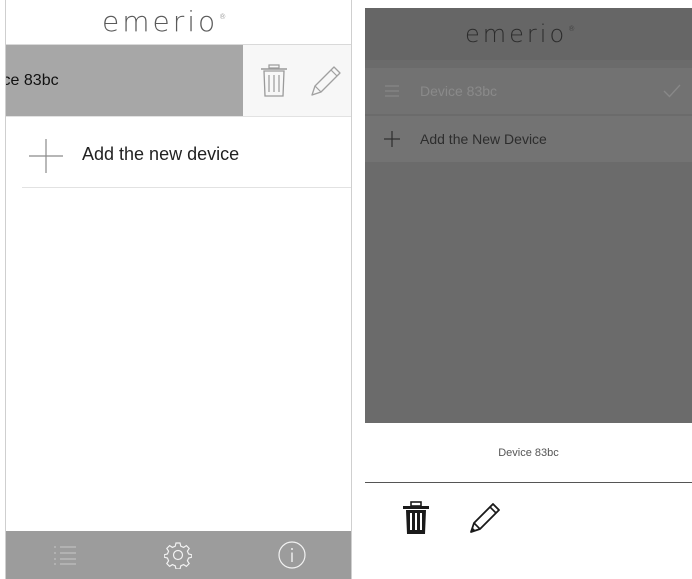  I want to click on info-icon, so click(292, 555).